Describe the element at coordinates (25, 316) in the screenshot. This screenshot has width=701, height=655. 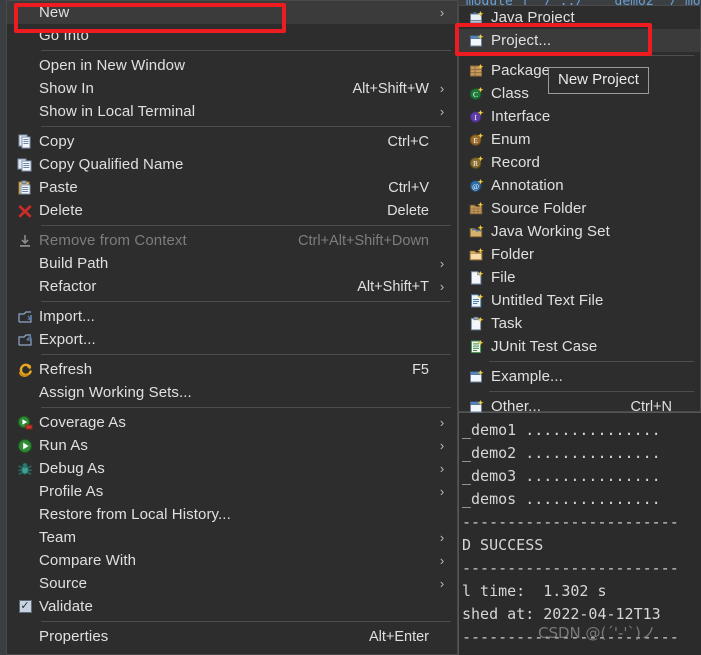
I see `import-icon` at that location.